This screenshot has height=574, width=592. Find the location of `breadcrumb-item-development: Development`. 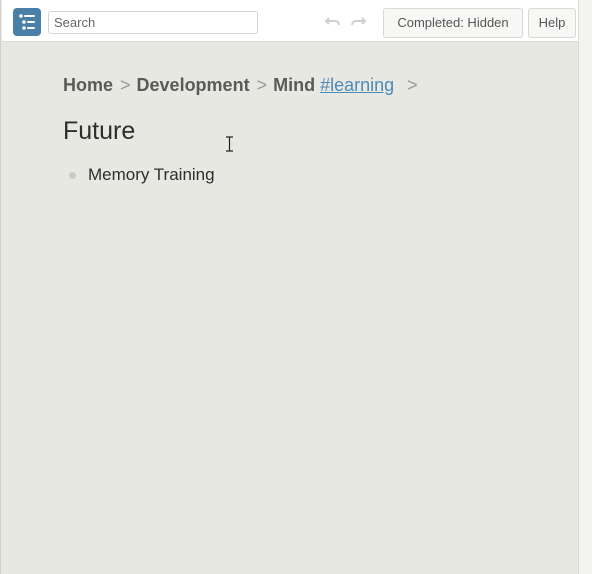

breadcrumb-item-development: Development is located at coordinates (193, 85).